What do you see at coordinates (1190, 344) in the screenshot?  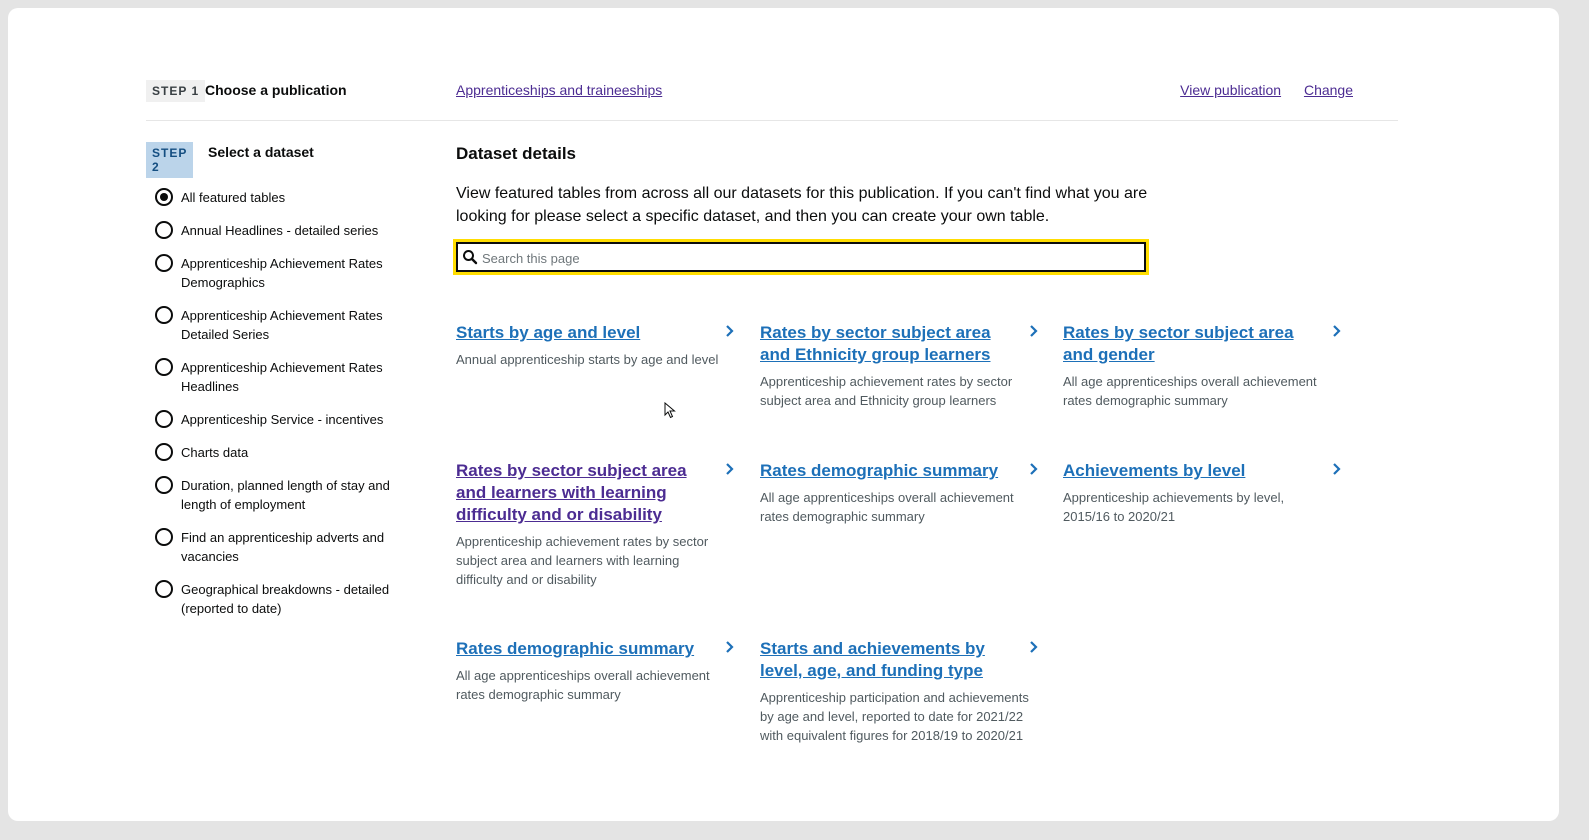 I see `featured-table-link: Rates by sector subject area and gender` at bounding box center [1190, 344].